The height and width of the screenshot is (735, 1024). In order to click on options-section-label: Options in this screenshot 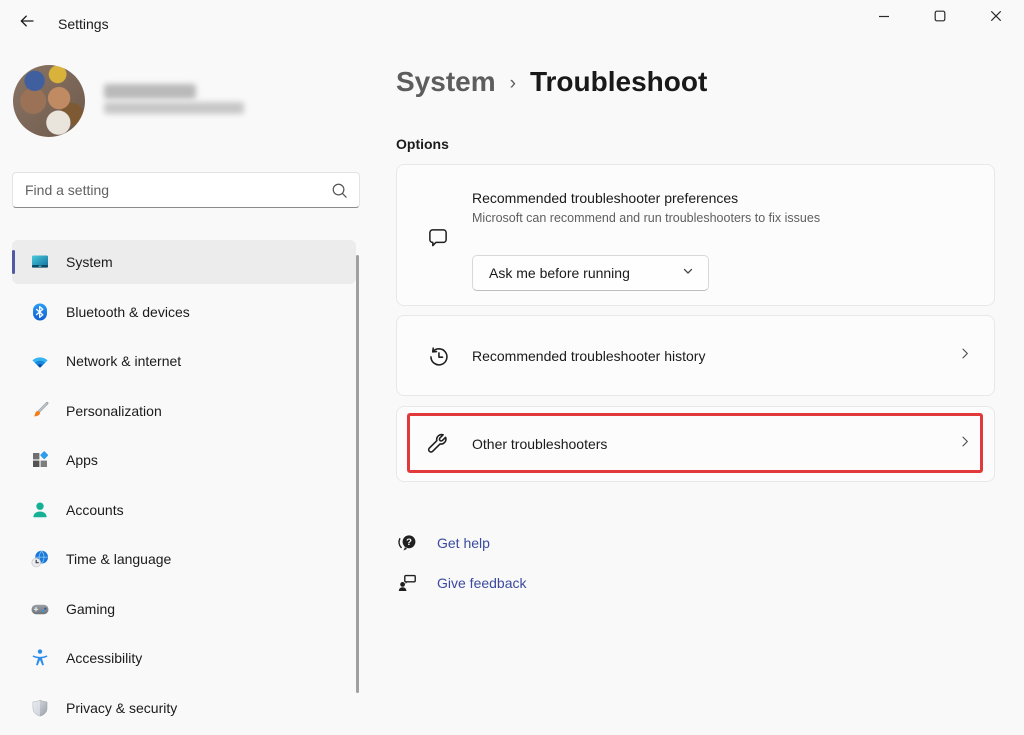, I will do `click(422, 144)`.